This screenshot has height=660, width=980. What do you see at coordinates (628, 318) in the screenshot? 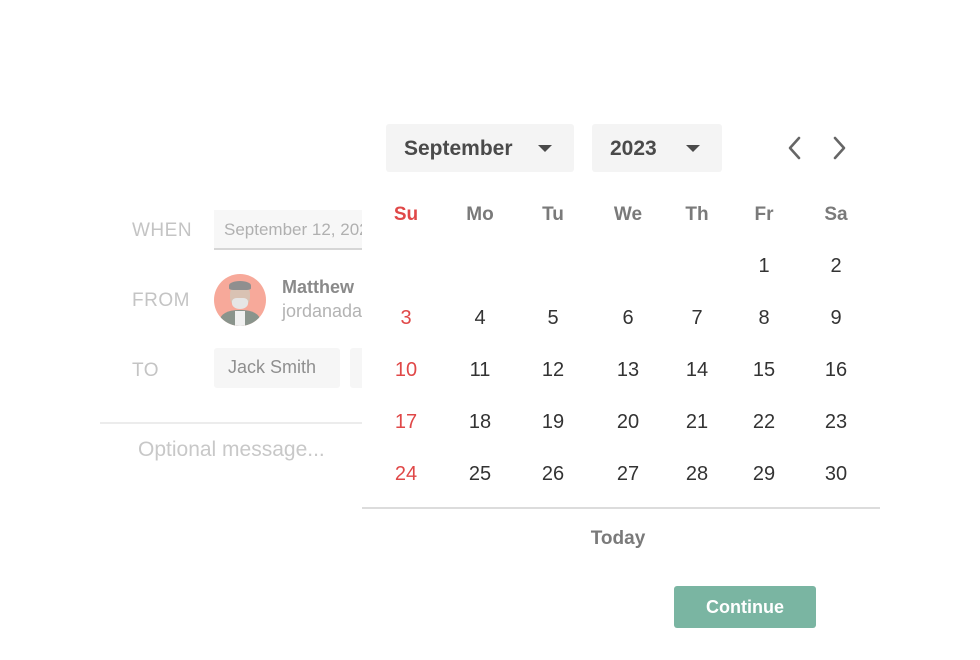
I see `day-cell: 6` at bounding box center [628, 318].